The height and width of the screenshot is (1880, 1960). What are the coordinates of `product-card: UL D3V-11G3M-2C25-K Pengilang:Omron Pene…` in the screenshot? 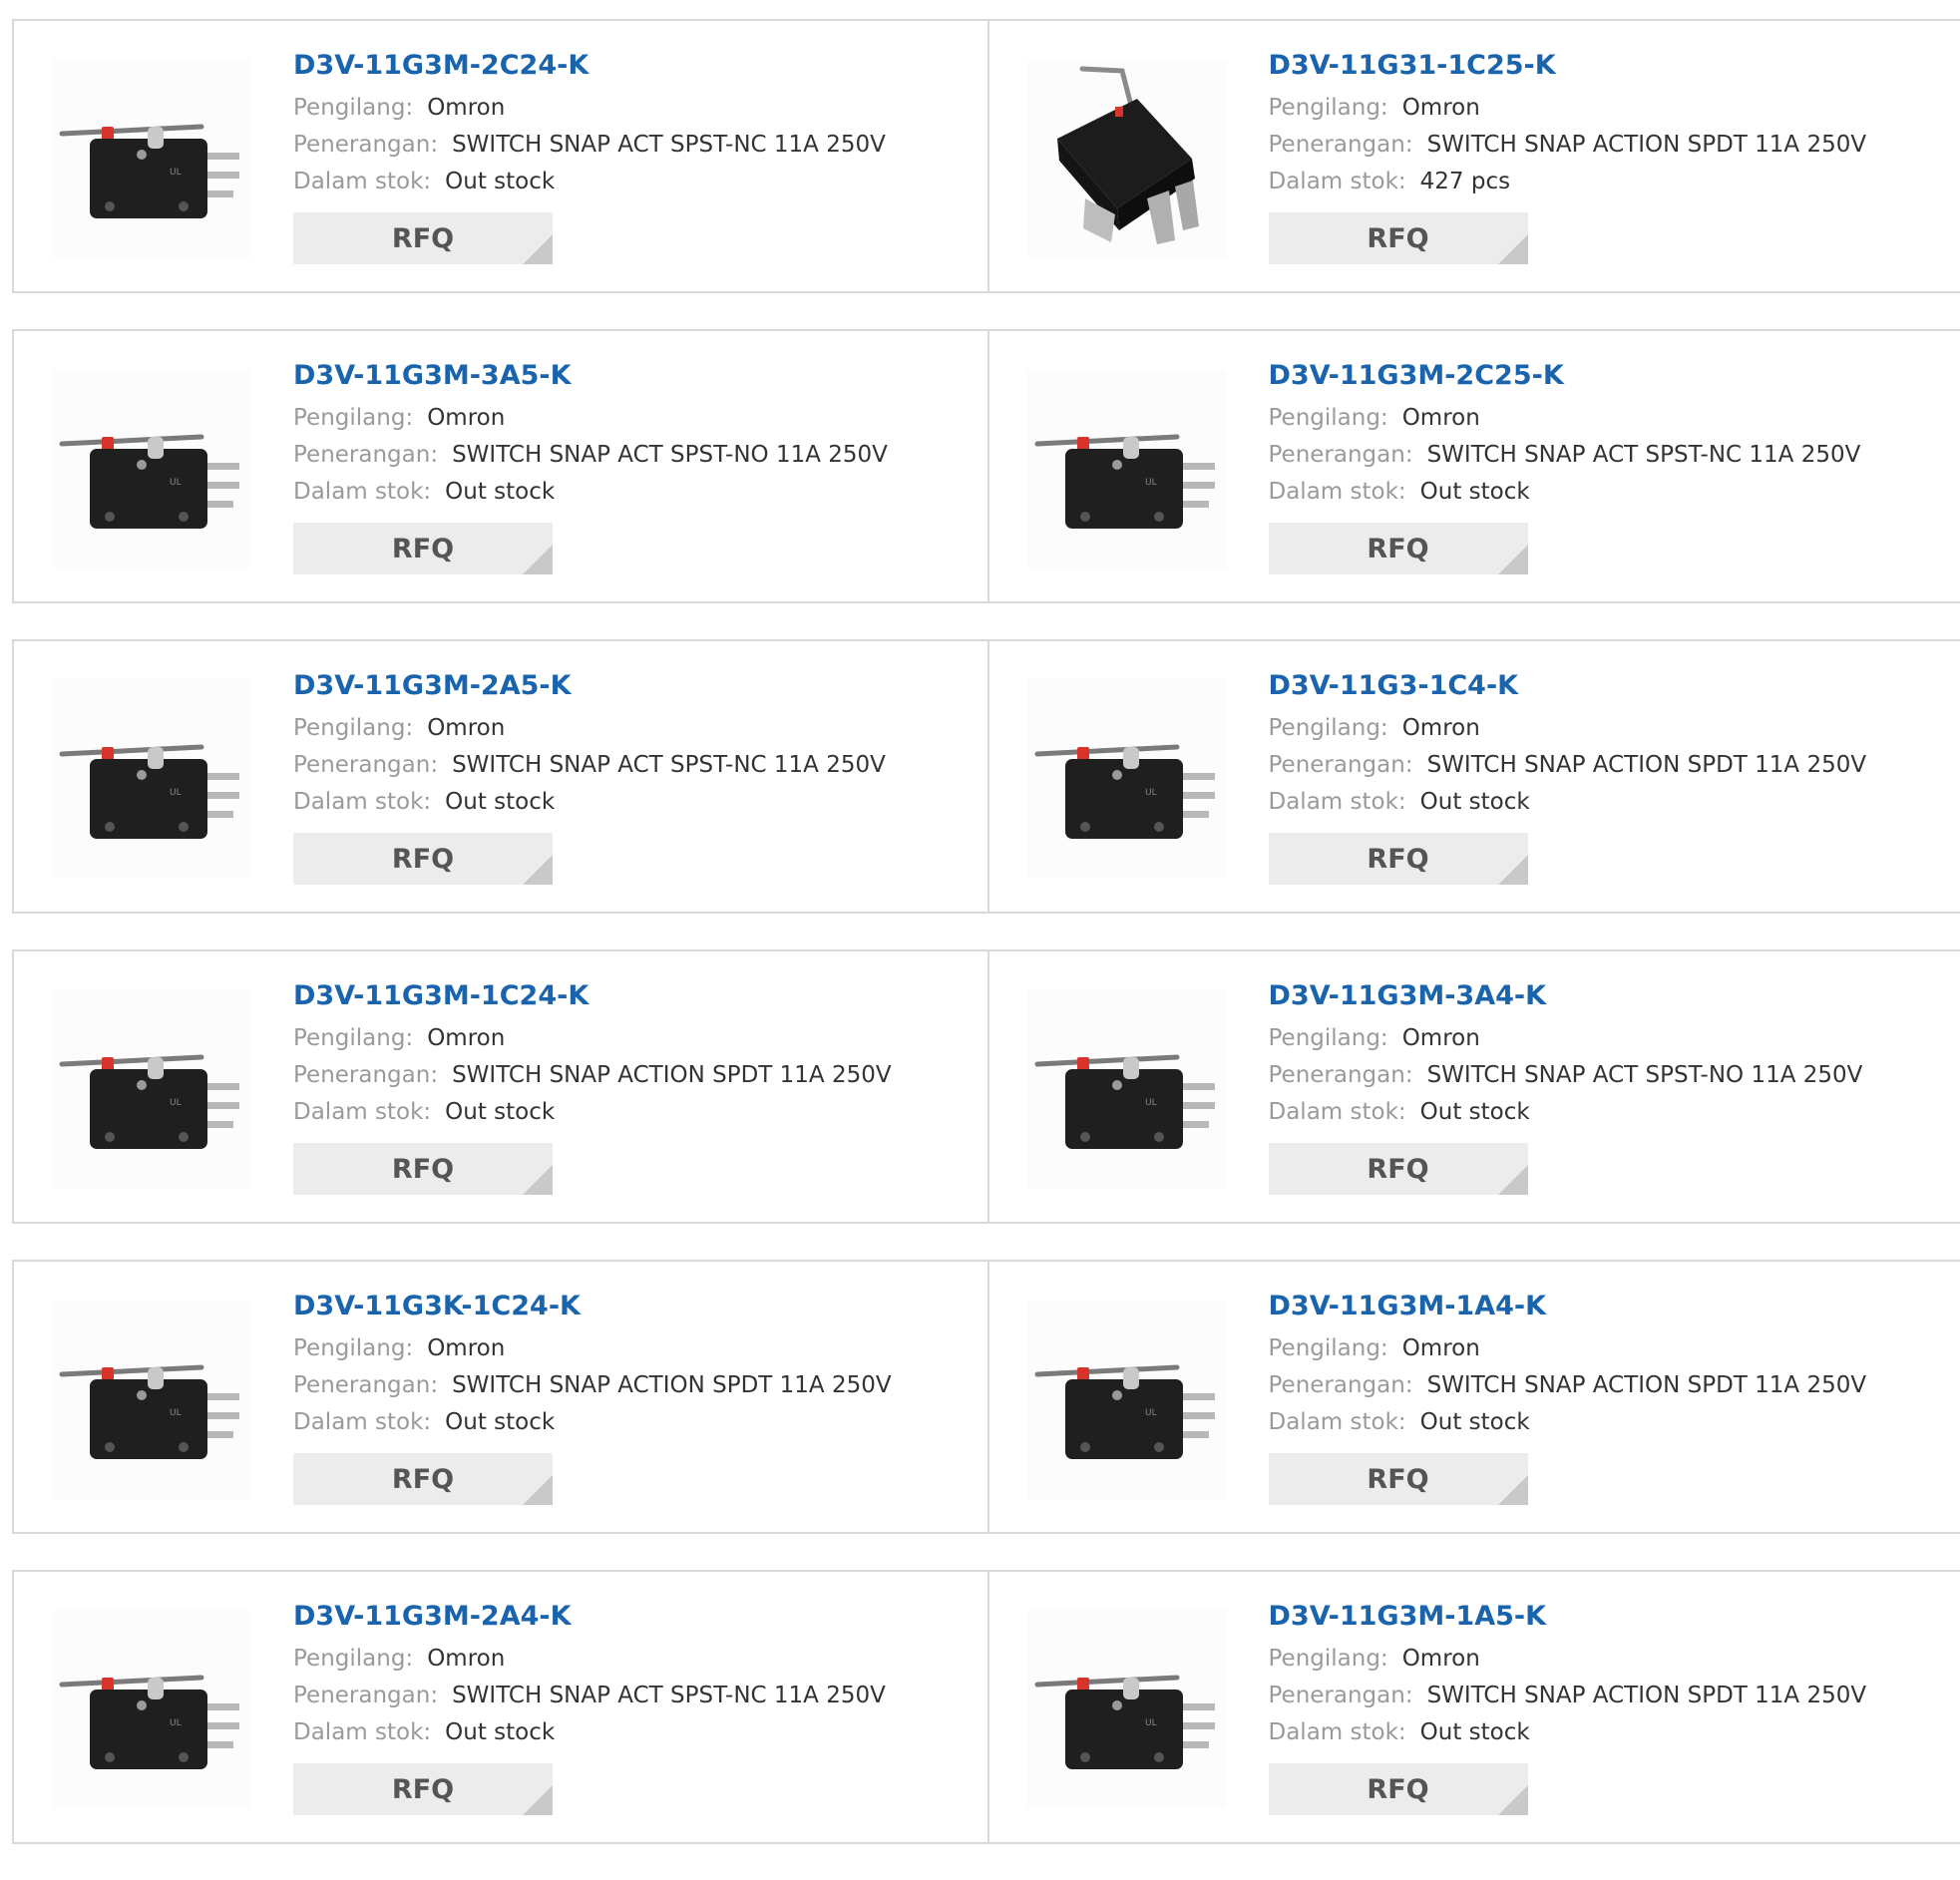 It's located at (1474, 466).